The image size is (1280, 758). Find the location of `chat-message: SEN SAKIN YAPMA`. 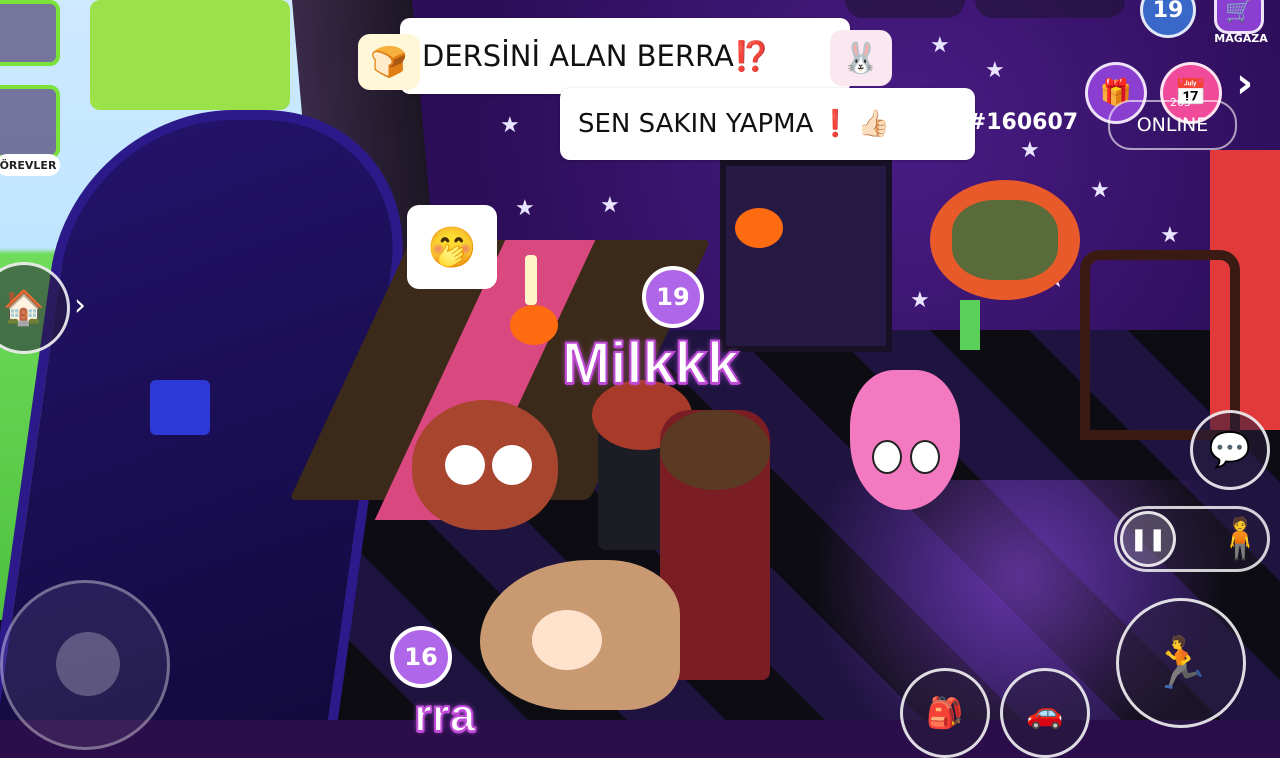

chat-message: SEN SAKIN YAPMA is located at coordinates (696, 124).